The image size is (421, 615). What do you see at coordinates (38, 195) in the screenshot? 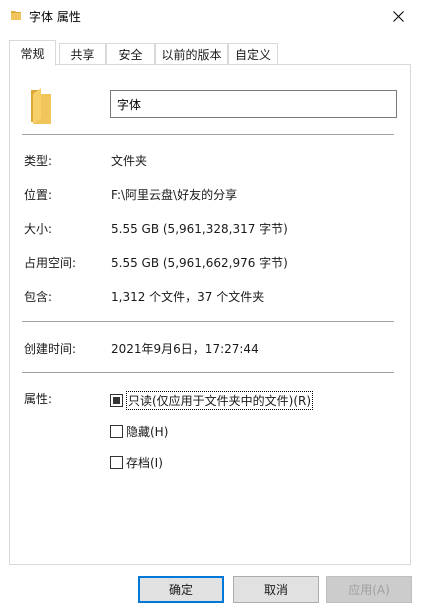
I see `location-label: 位置:` at bounding box center [38, 195].